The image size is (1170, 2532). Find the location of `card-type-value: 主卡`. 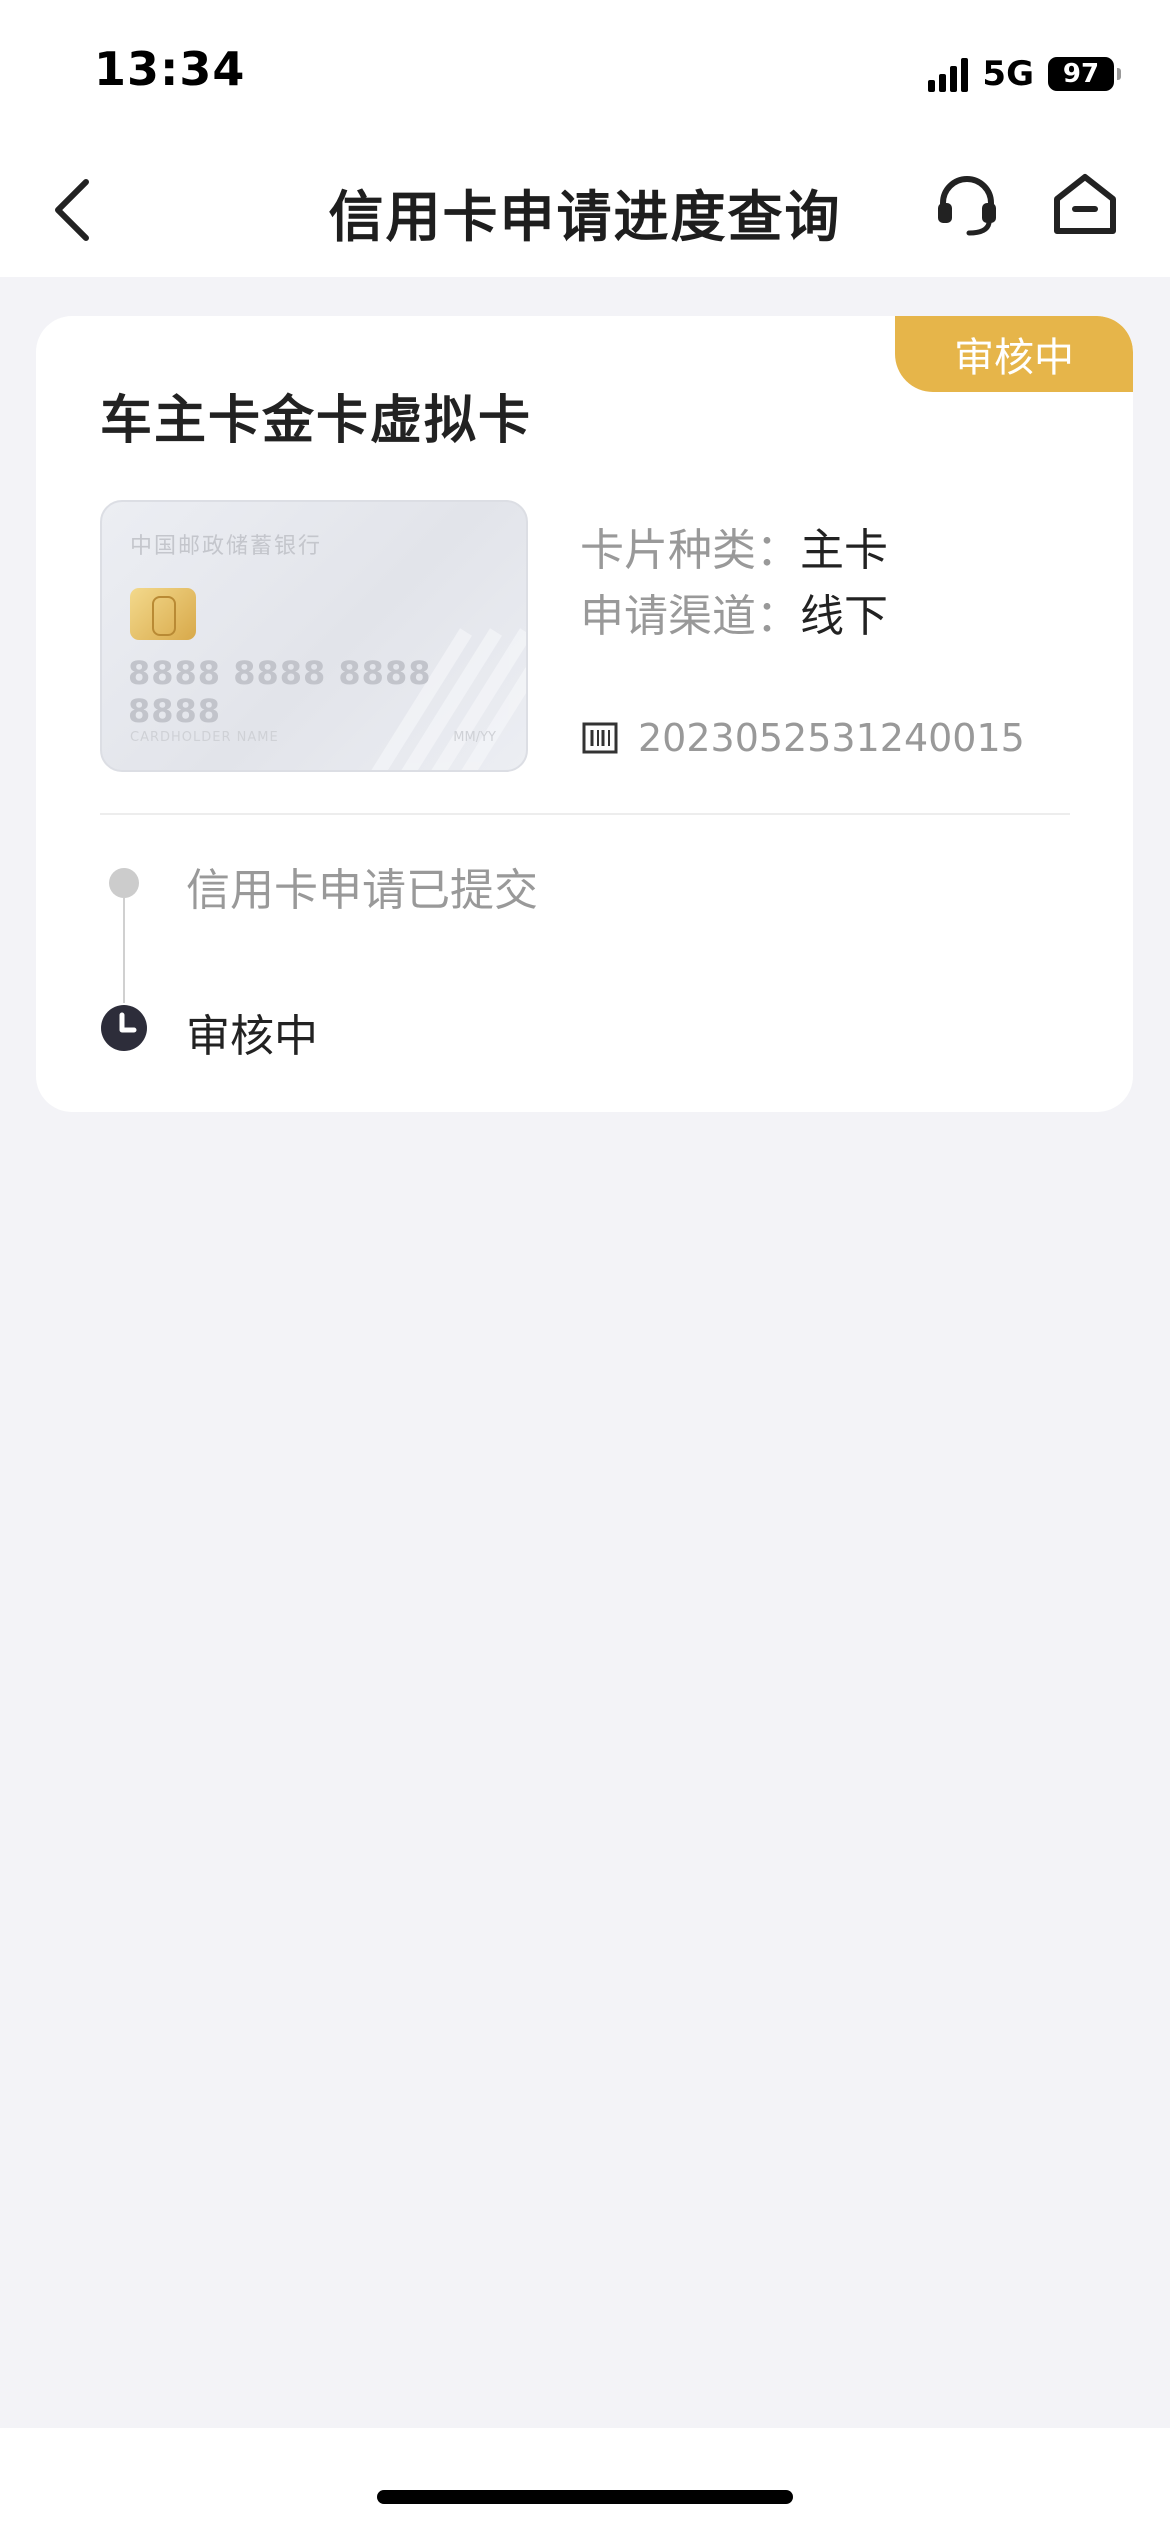

card-type-value: 主卡 is located at coordinates (844, 550).